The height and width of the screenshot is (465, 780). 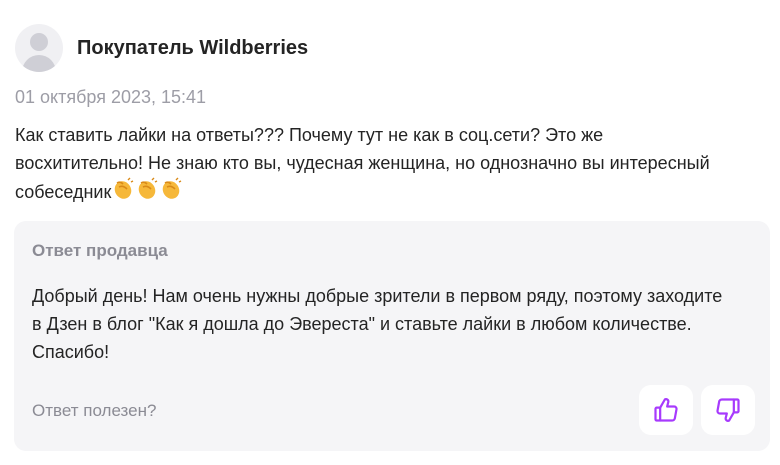 I want to click on thumbs-up-icon, so click(x=666, y=410).